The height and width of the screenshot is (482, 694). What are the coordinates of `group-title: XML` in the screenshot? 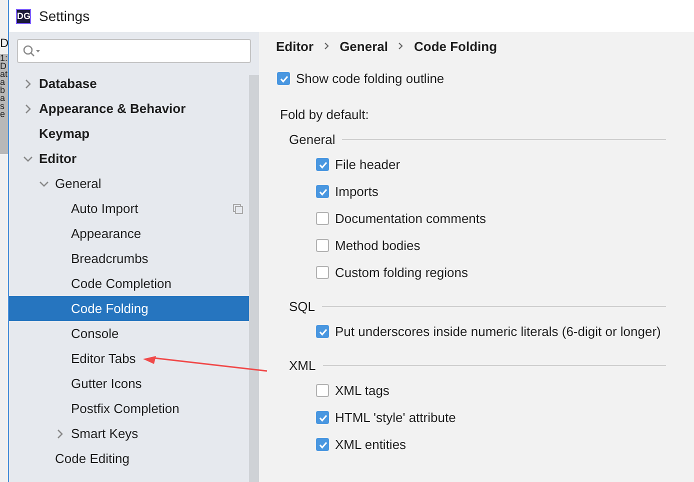 It's located at (302, 365).